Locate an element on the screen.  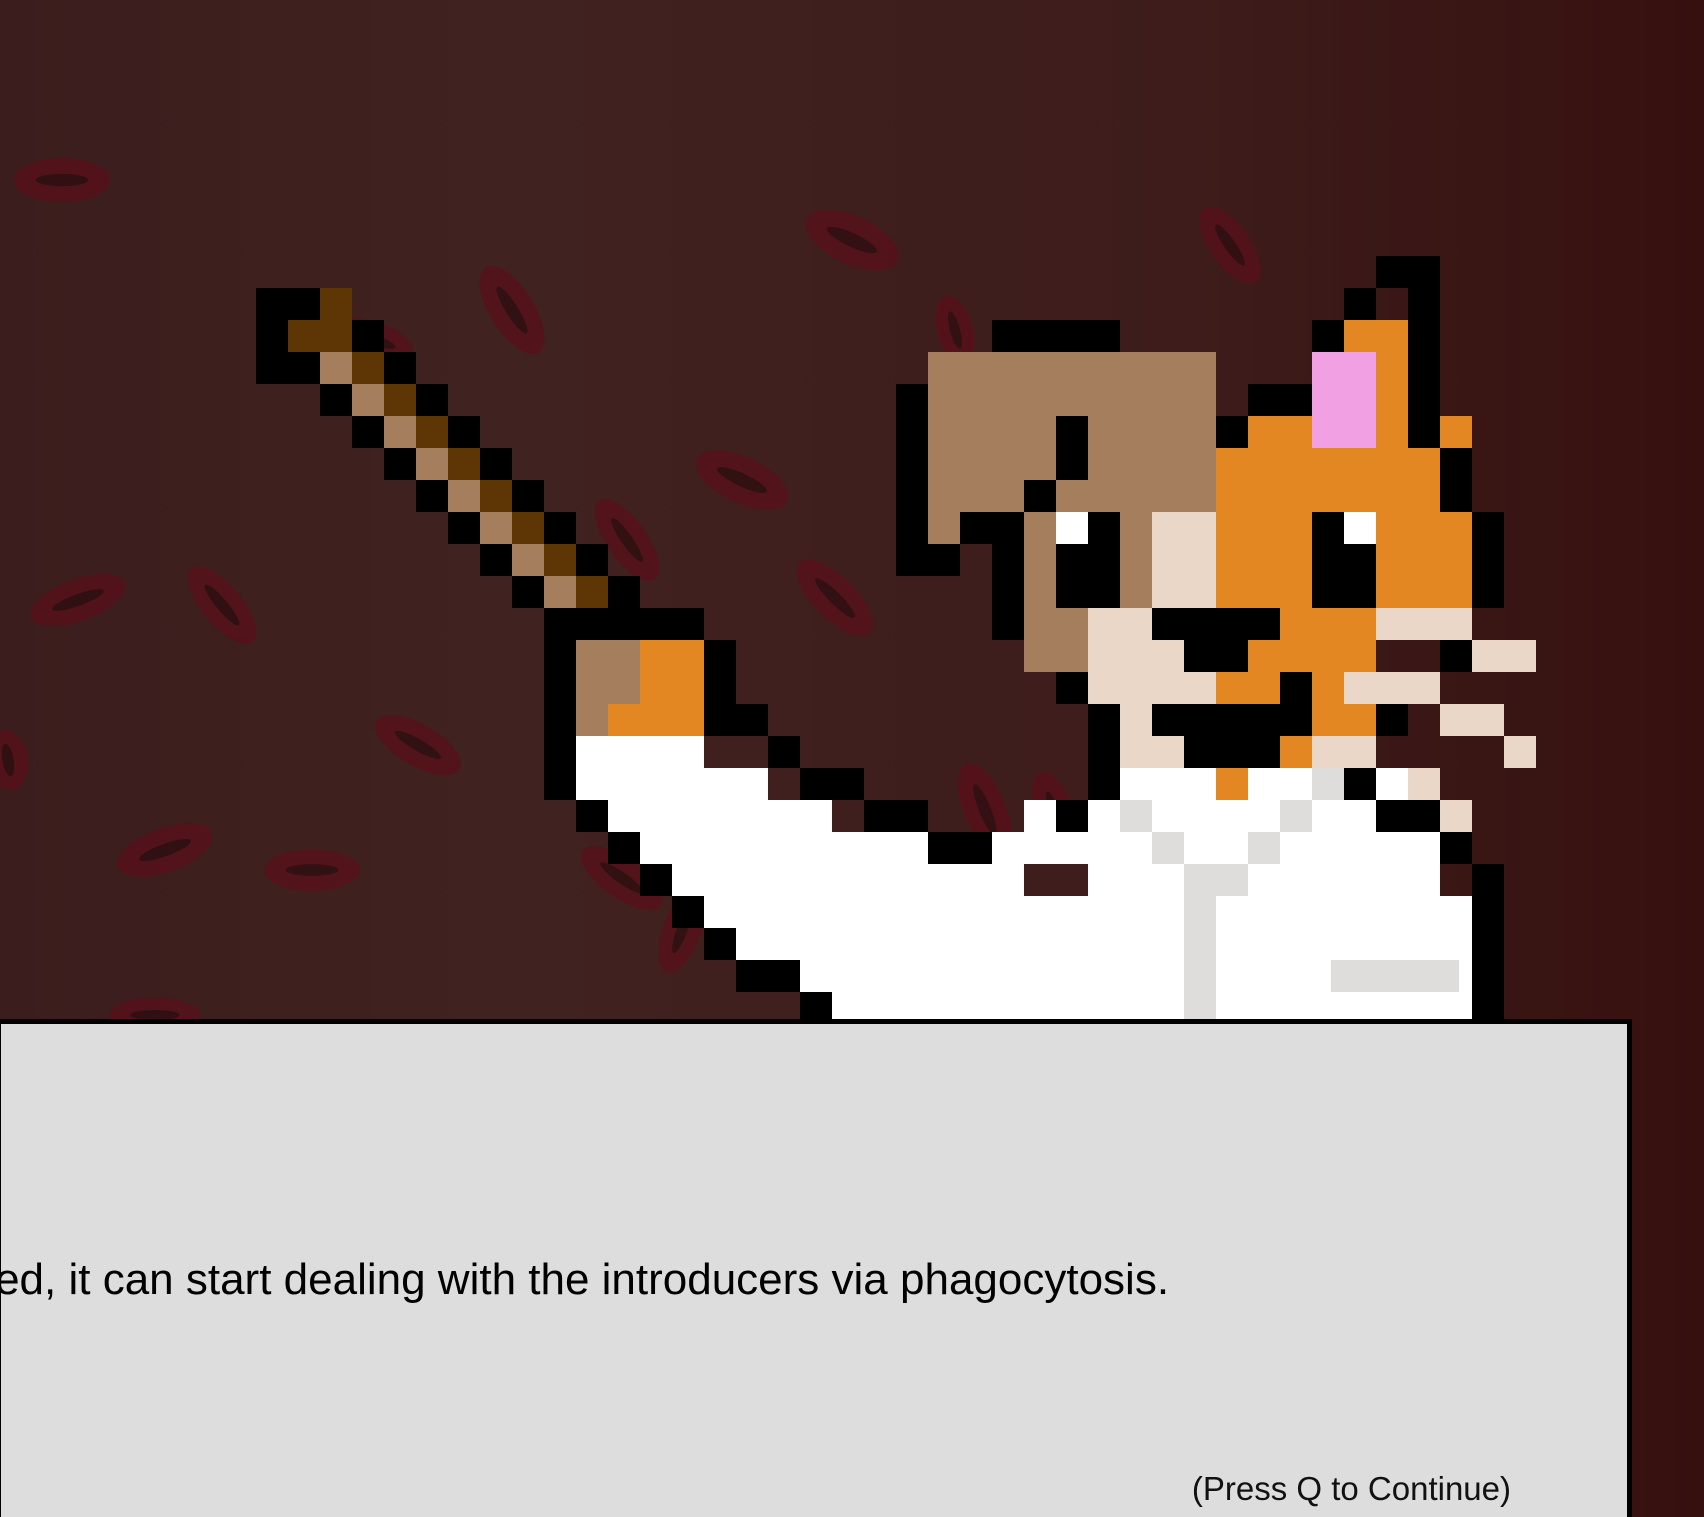
continue-hint: (Press Q to Continue) is located at coordinates (1351, 1488).